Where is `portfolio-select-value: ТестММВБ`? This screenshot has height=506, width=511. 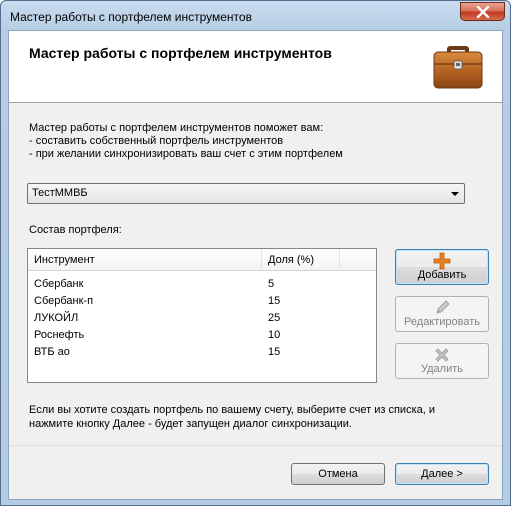
portfolio-select-value: ТестММВБ is located at coordinates (60, 193).